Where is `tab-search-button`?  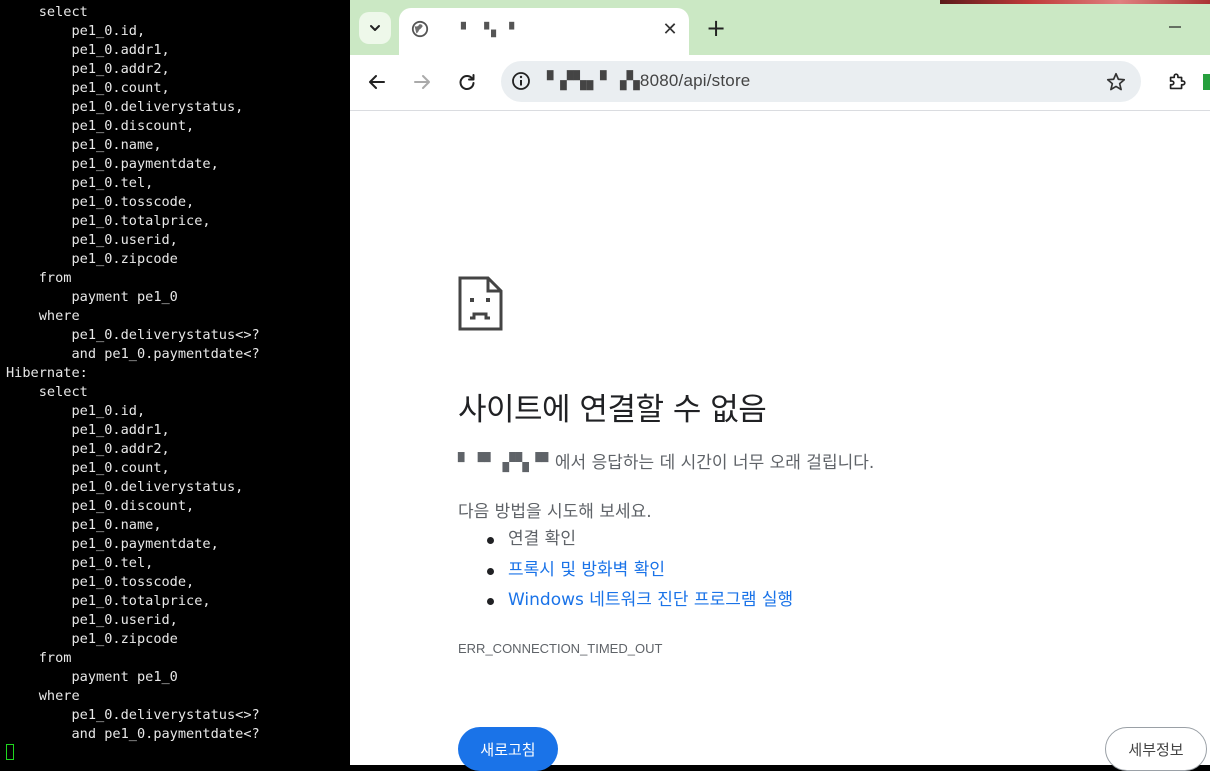
tab-search-button is located at coordinates (375, 28).